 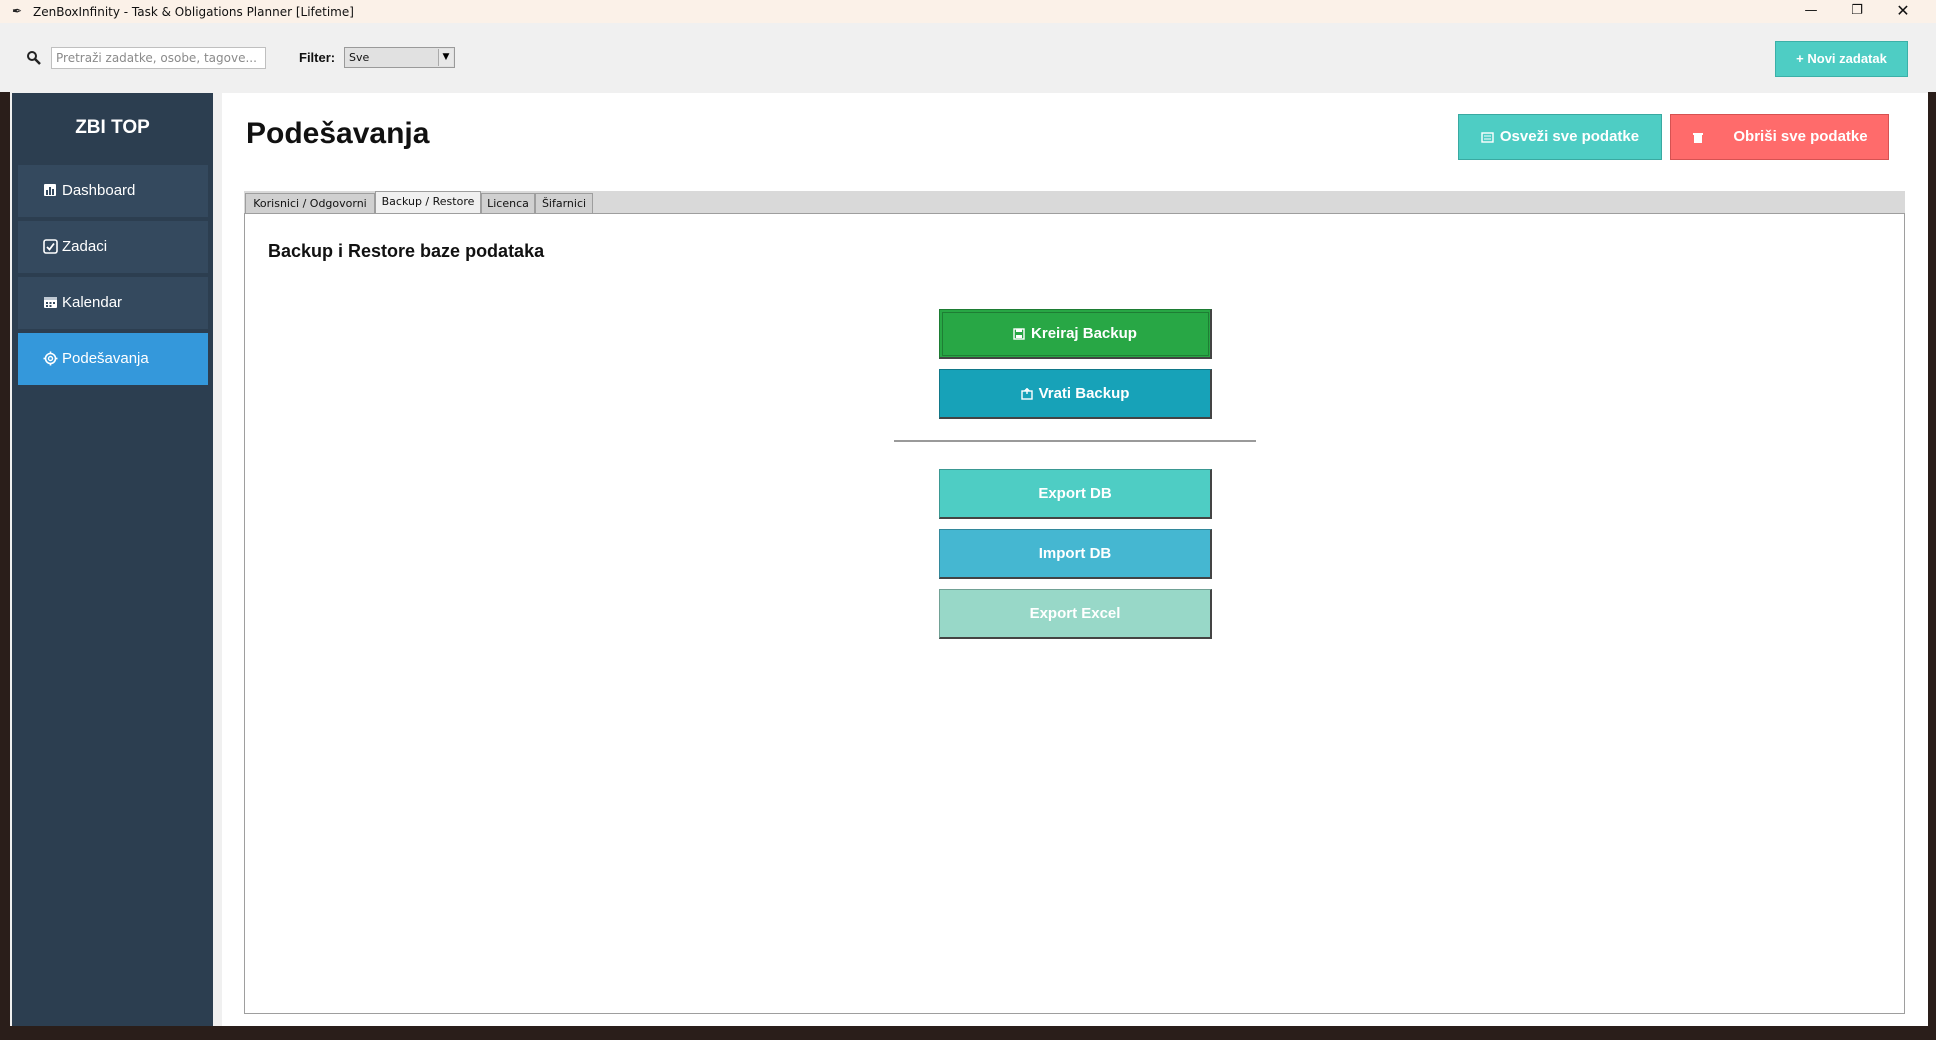 I want to click on close-button: ✕, so click(x=1903, y=11).